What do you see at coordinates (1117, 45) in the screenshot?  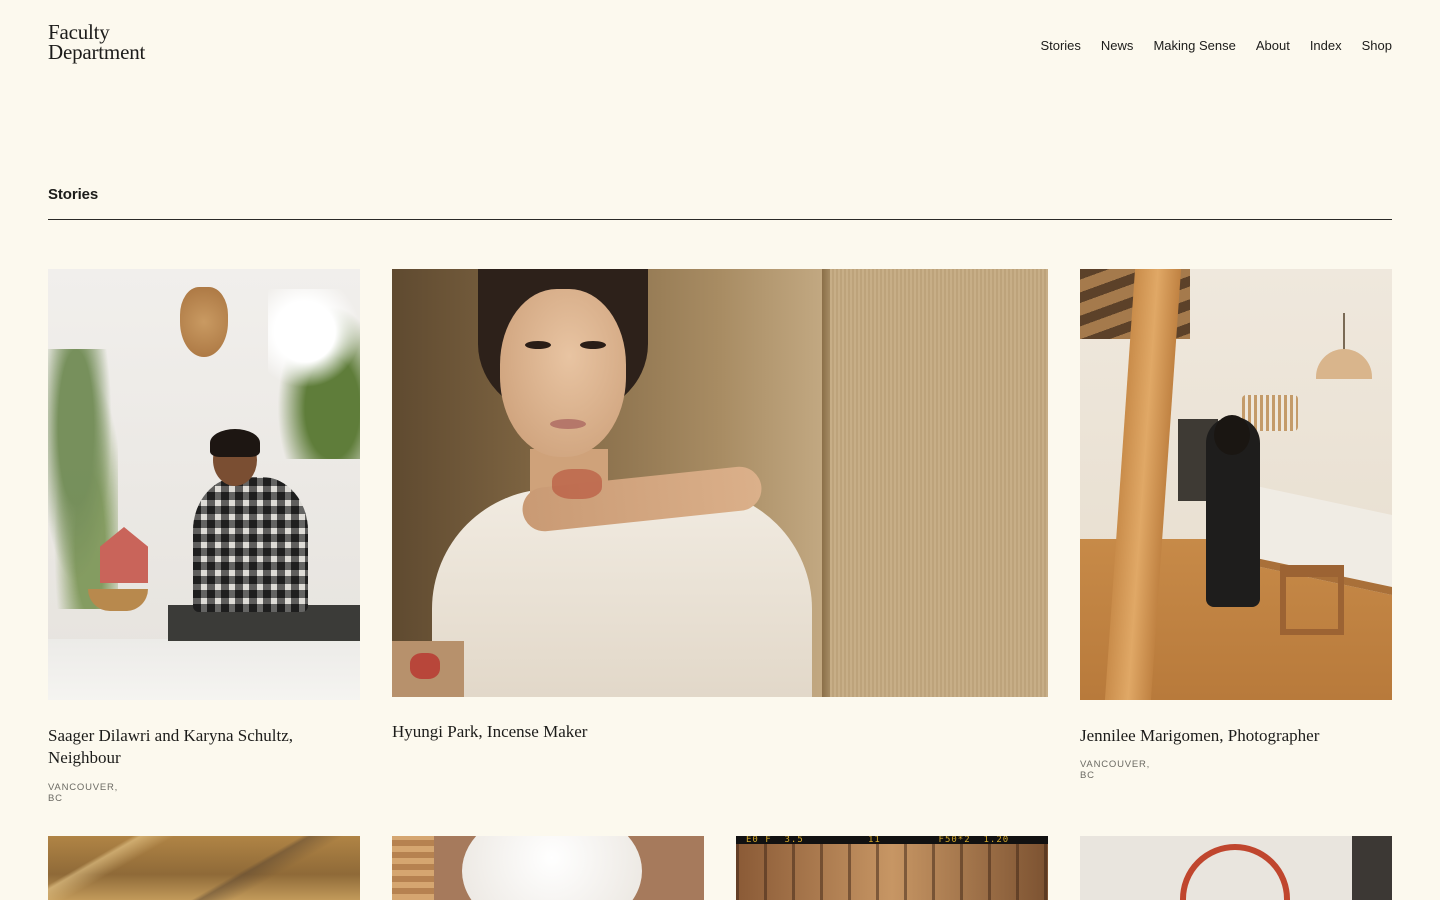 I see `nav-news: News` at bounding box center [1117, 45].